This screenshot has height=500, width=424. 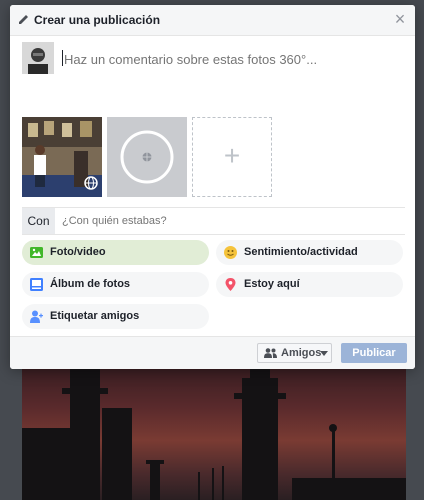 I want to click on with-friends-input, so click(x=227, y=221).